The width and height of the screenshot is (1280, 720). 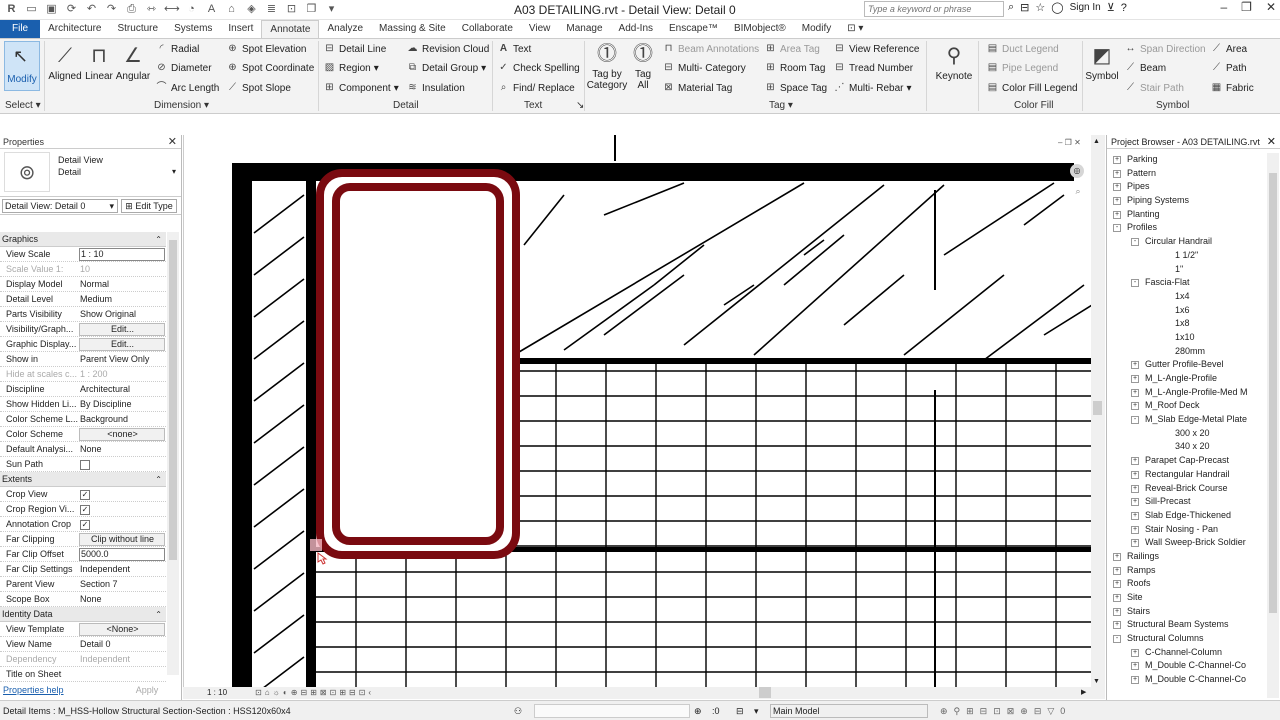 I want to click on tab-collaborate: Collaborate, so click(x=487, y=29).